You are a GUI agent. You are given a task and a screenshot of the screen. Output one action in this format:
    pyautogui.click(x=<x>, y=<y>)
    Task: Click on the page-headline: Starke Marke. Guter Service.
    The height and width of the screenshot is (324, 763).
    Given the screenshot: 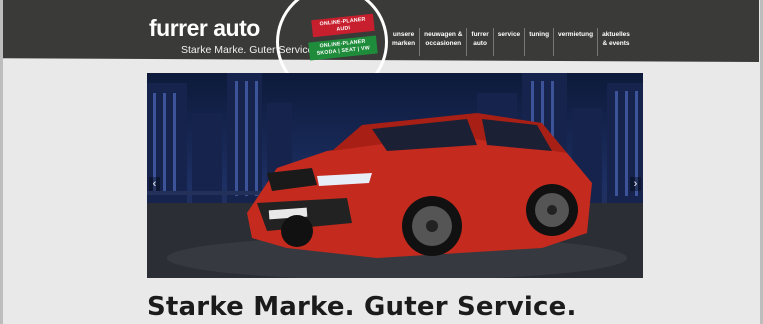 What is the action you would take?
    pyautogui.click(x=362, y=307)
    